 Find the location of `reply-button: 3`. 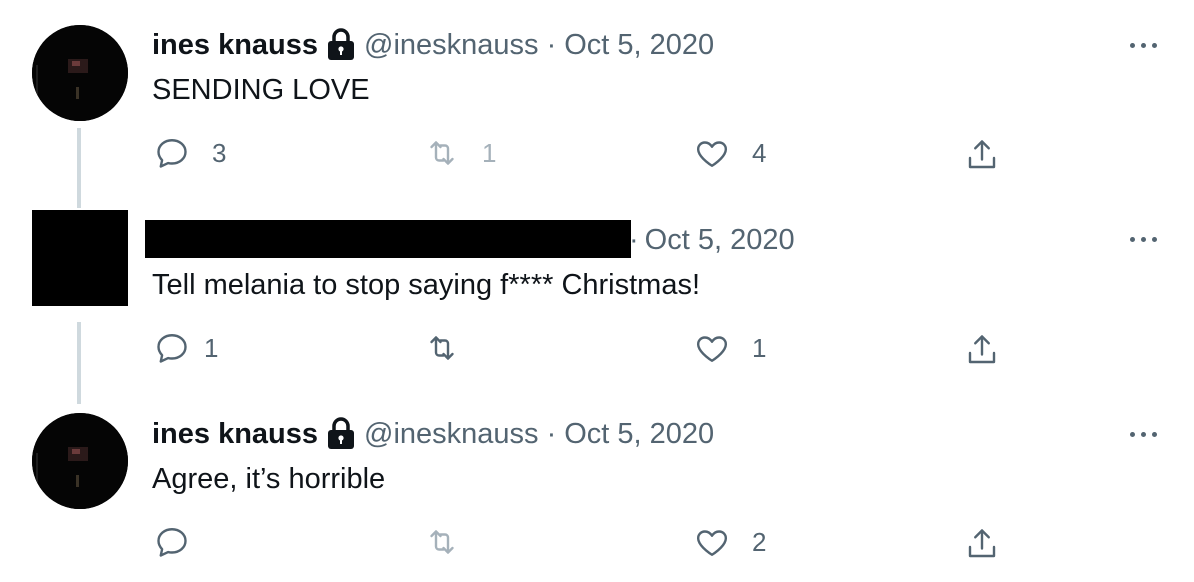

reply-button: 3 is located at coordinates (190, 153).